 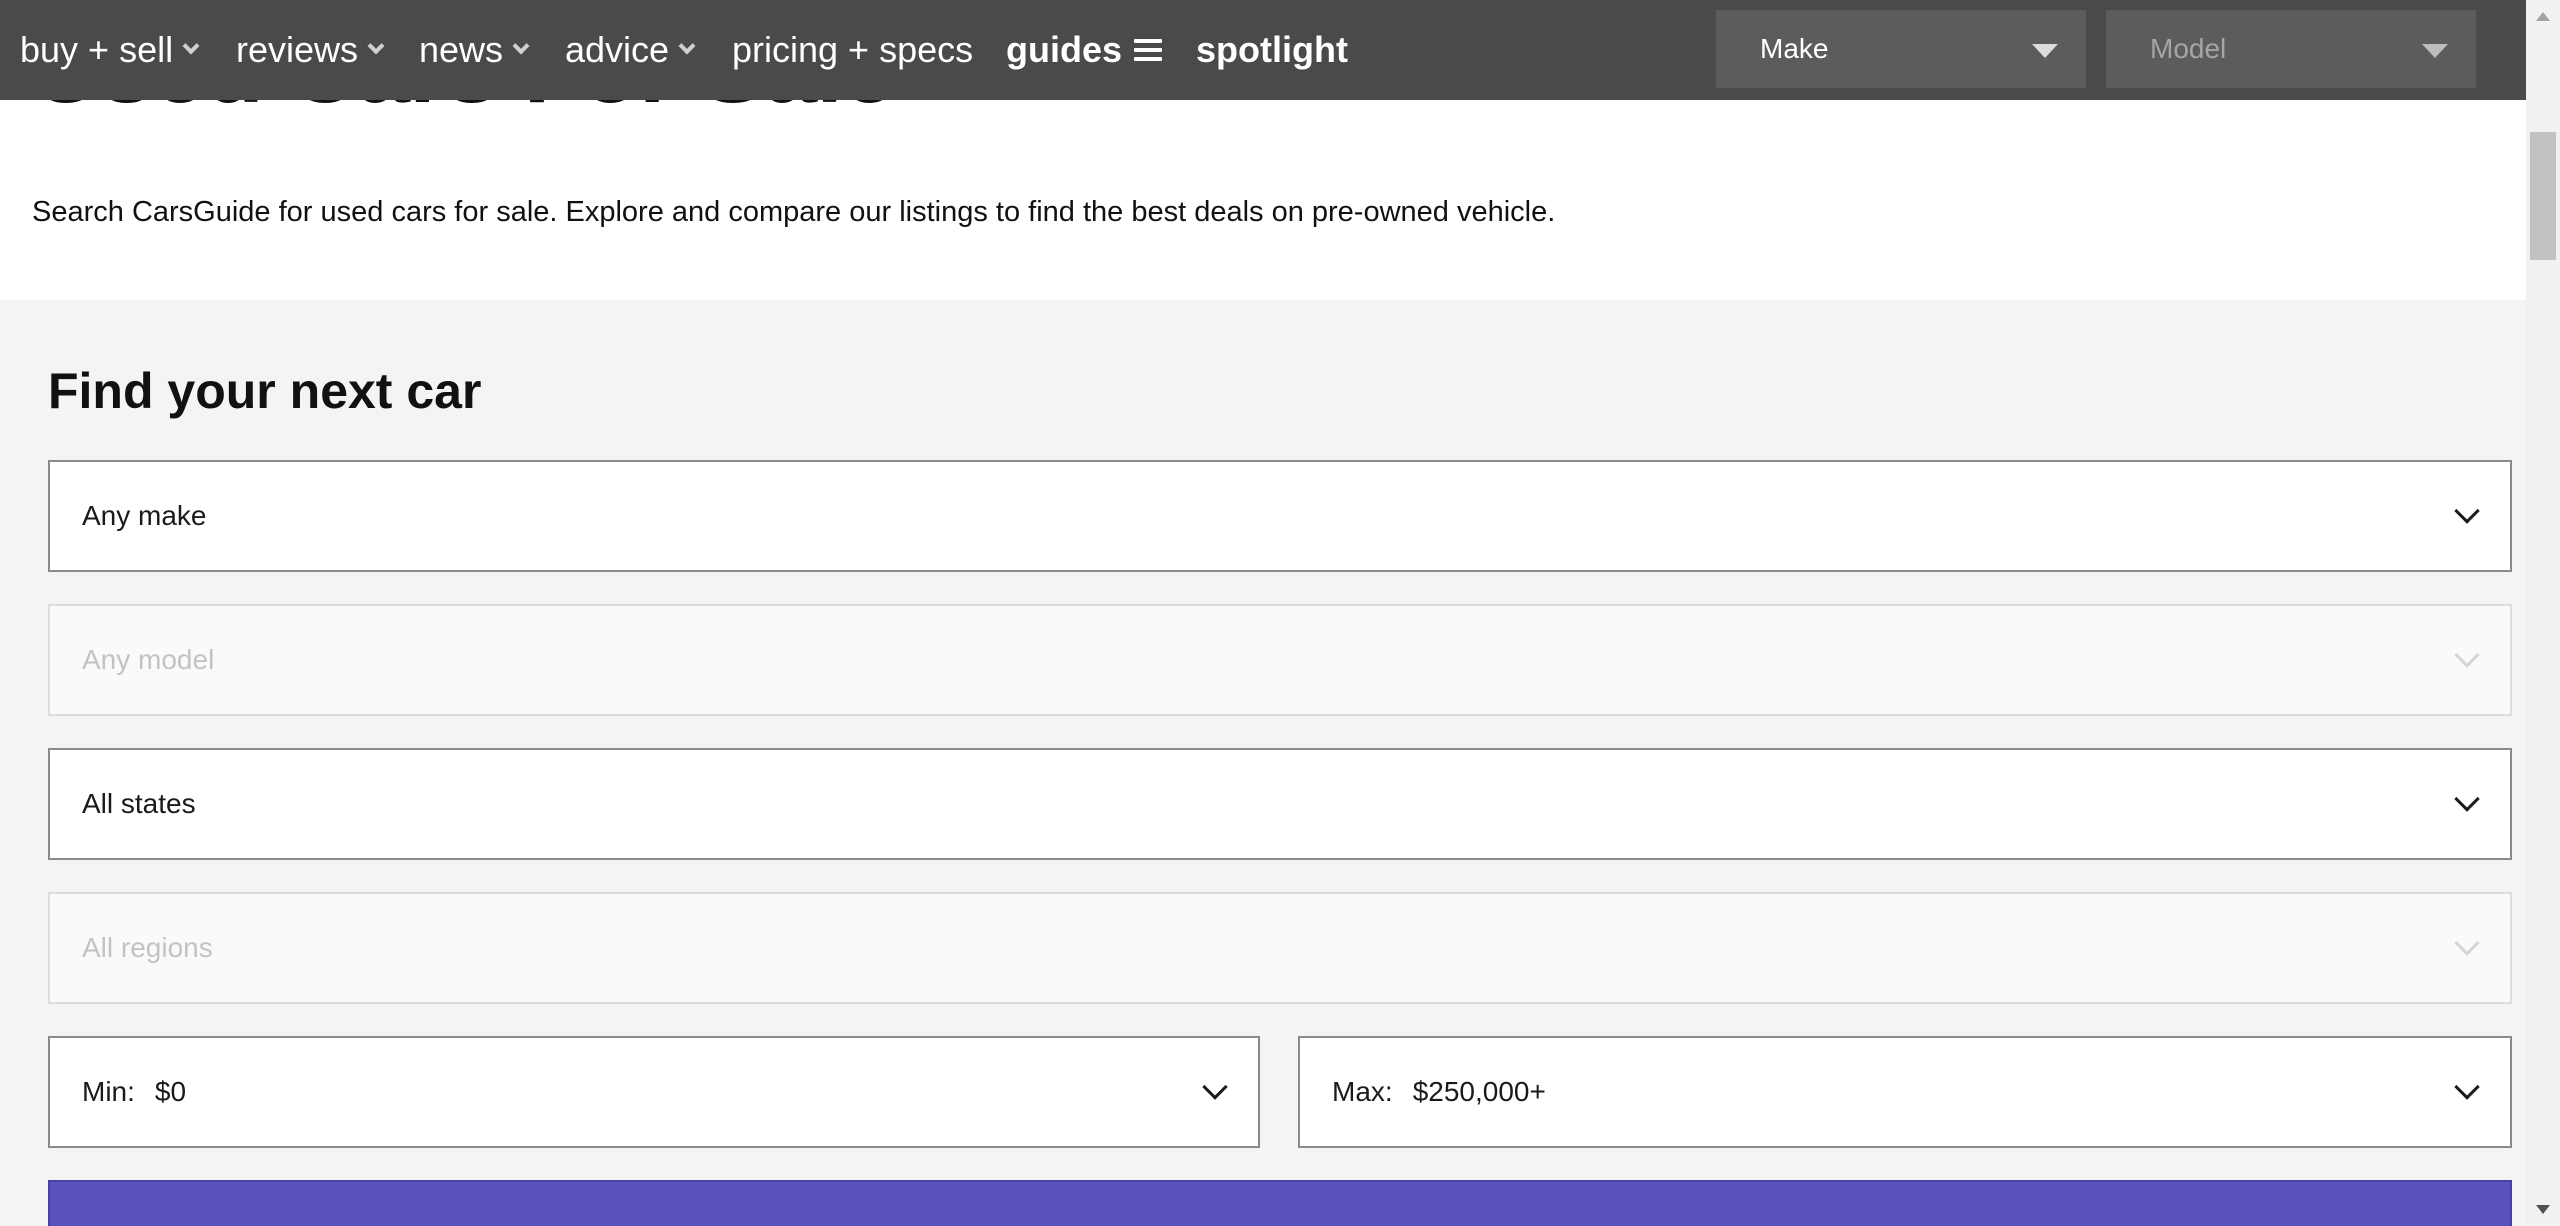 I want to click on nav-spotlight: spotlight, so click(x=1272, y=50).